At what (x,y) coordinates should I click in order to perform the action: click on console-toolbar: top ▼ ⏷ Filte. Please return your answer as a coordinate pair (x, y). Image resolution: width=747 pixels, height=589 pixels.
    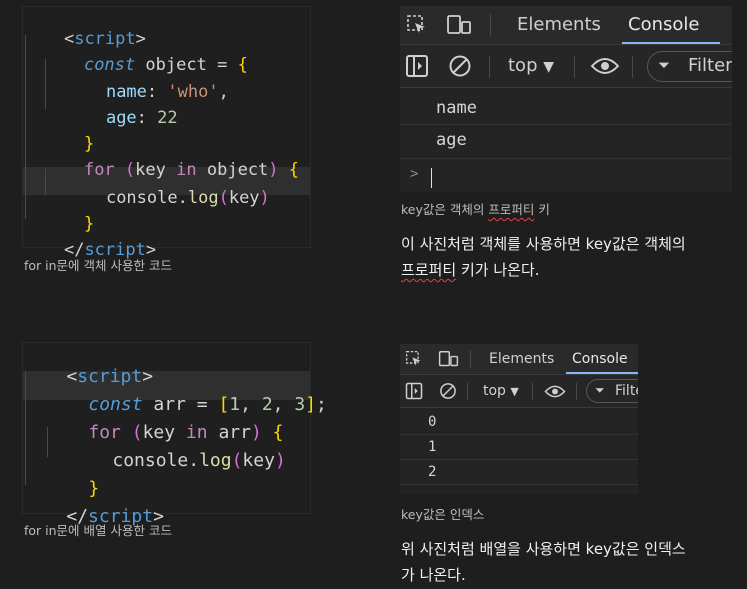
    Looking at the image, I should click on (519, 391).